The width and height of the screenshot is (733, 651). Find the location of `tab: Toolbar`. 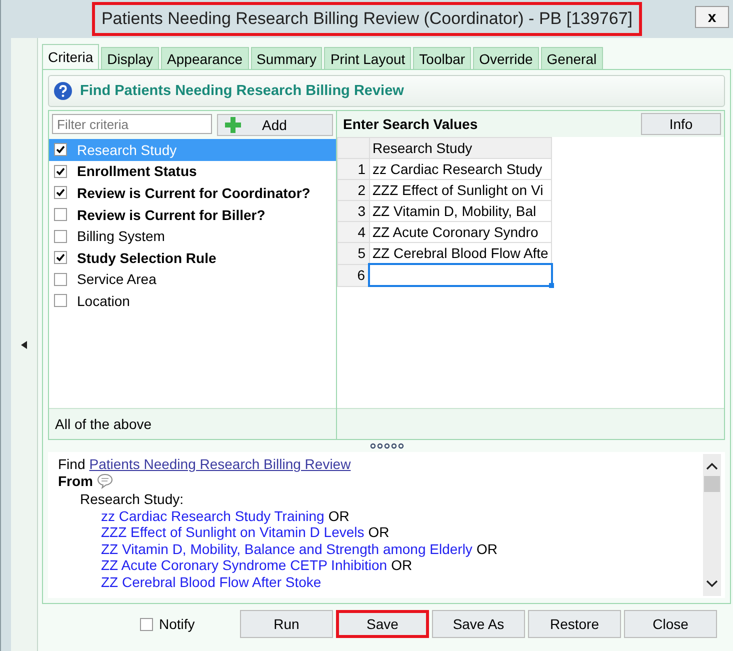

tab: Toolbar is located at coordinates (442, 58).